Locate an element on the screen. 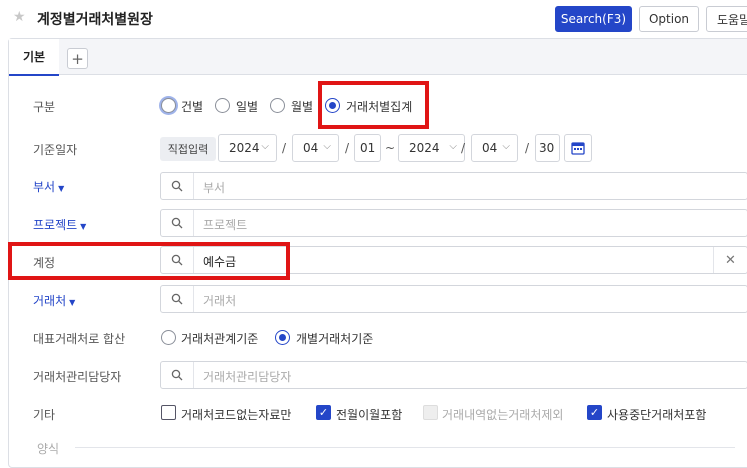 Image resolution: width=747 pixels, height=468 pixels. date-label: 기준일자 is located at coordinates (55, 150).